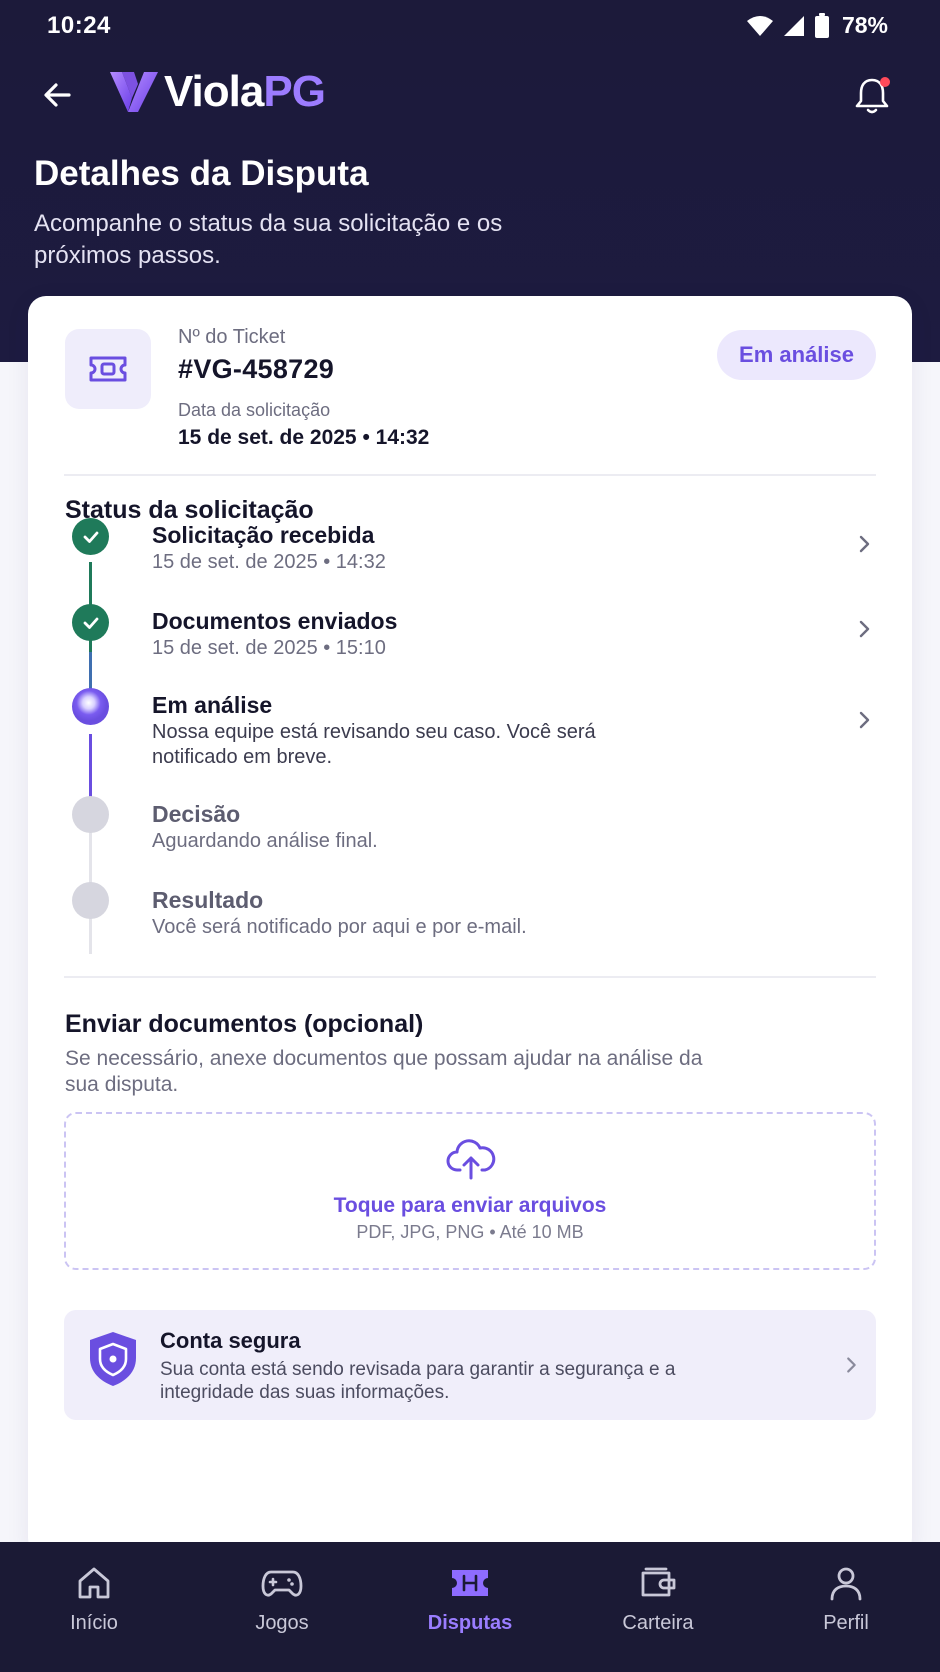 This screenshot has height=1672, width=940. Describe the element at coordinates (821, 25) in the screenshot. I see `battery-icon` at that location.